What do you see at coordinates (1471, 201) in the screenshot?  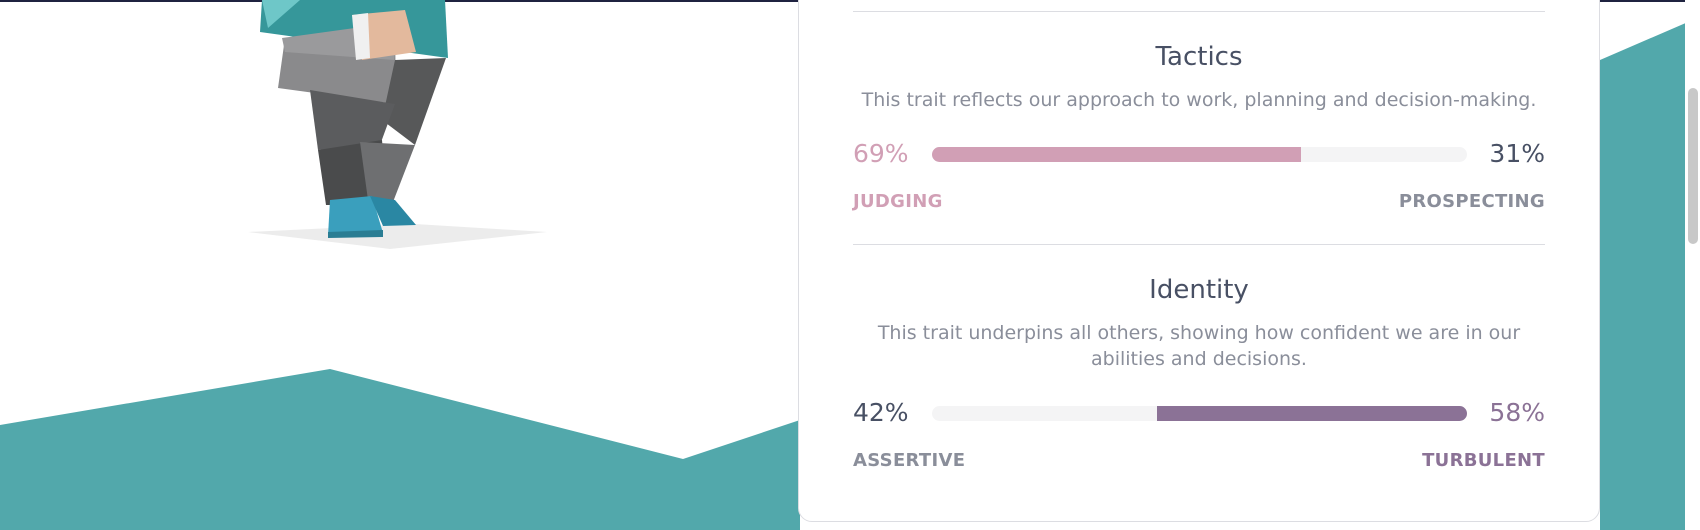 I see `right-pole-label: PROSPECTING` at bounding box center [1471, 201].